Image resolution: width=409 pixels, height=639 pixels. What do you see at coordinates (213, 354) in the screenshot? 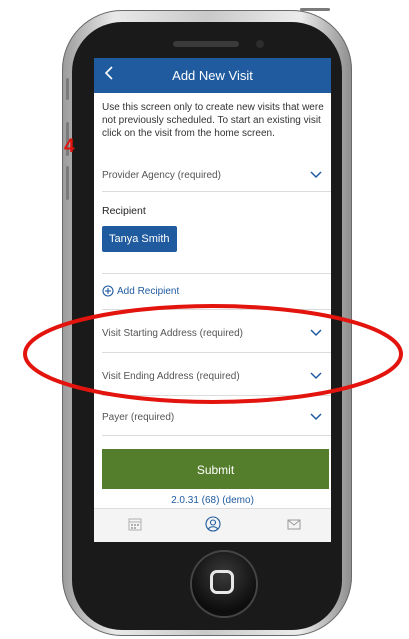
I see `highlight-ellipse` at bounding box center [213, 354].